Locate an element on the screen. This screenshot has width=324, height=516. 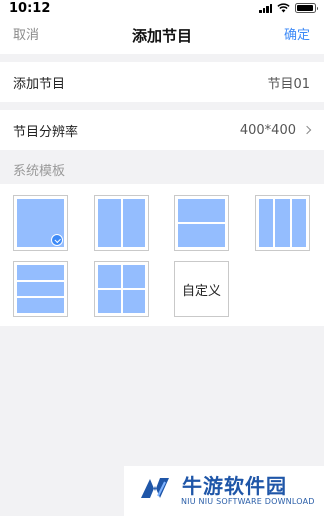
template-three-rows is located at coordinates (40, 289).